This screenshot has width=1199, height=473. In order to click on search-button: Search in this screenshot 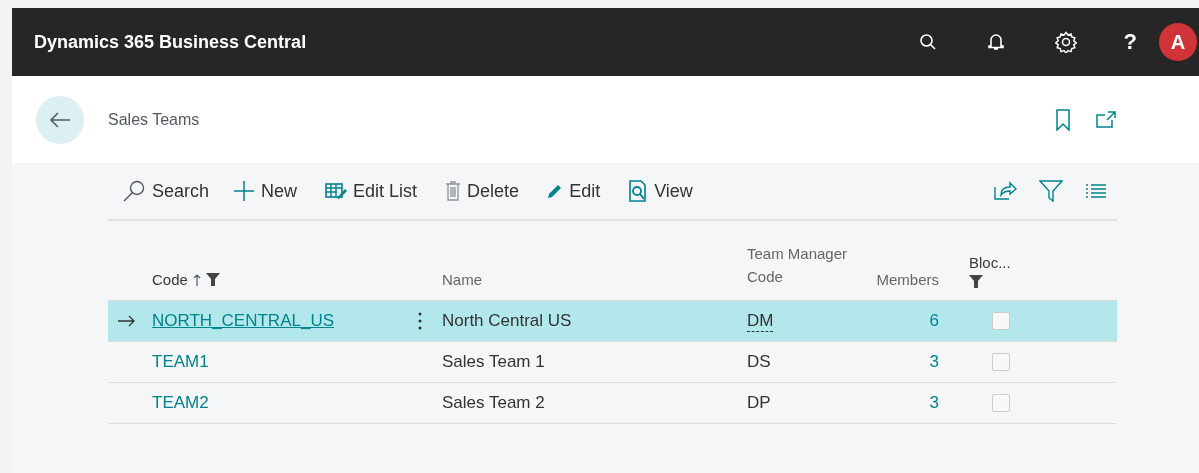, I will do `click(166, 191)`.